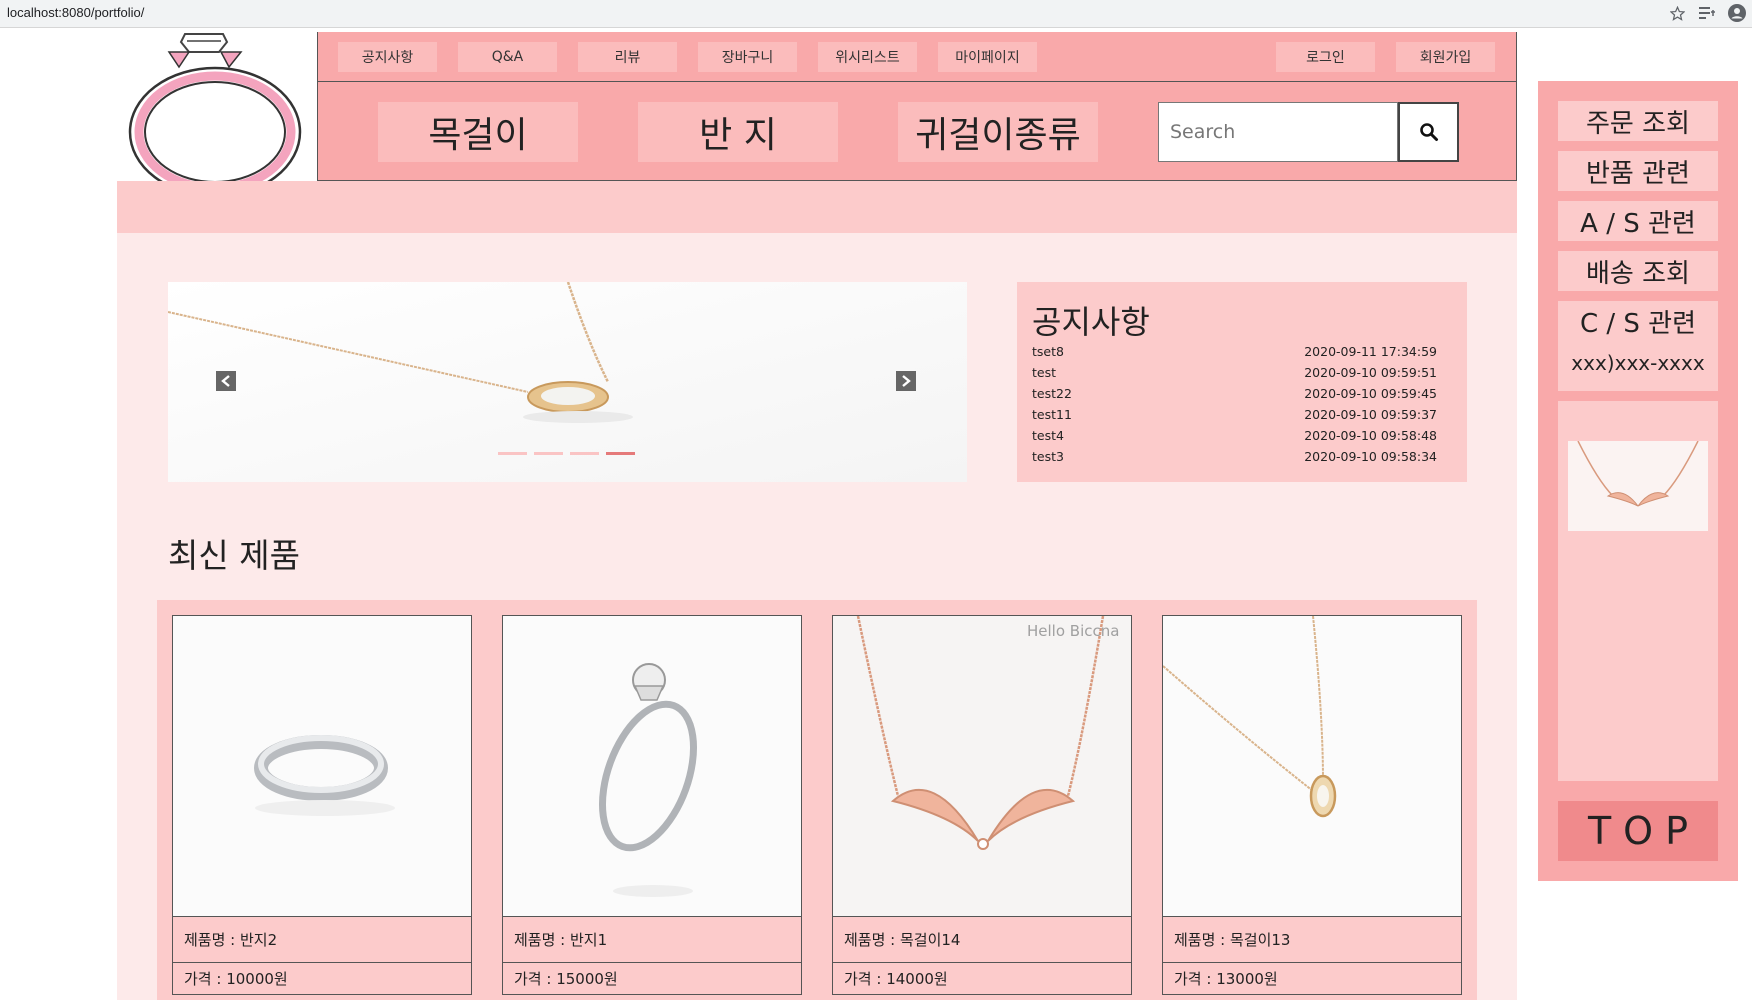  I want to click on chevron-right-icon, so click(906, 381).